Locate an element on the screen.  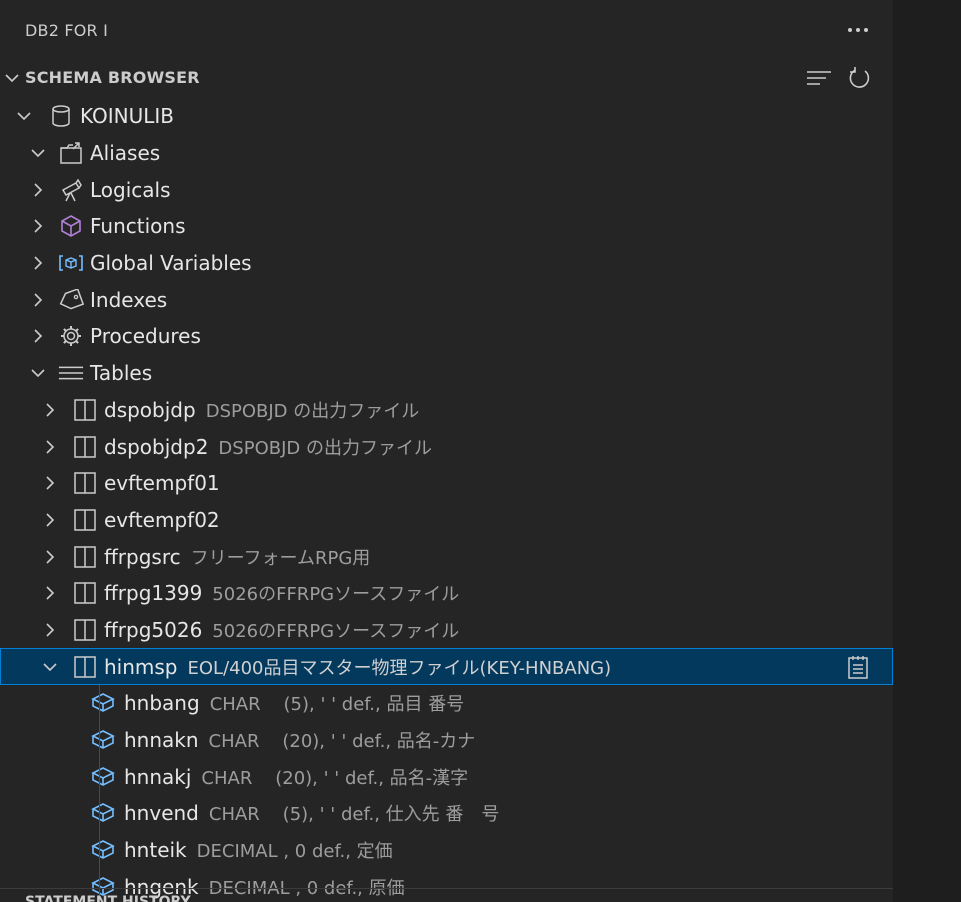
column-item: hnteik DECIMAL , 0 def., 定価 is located at coordinates (446, 850).